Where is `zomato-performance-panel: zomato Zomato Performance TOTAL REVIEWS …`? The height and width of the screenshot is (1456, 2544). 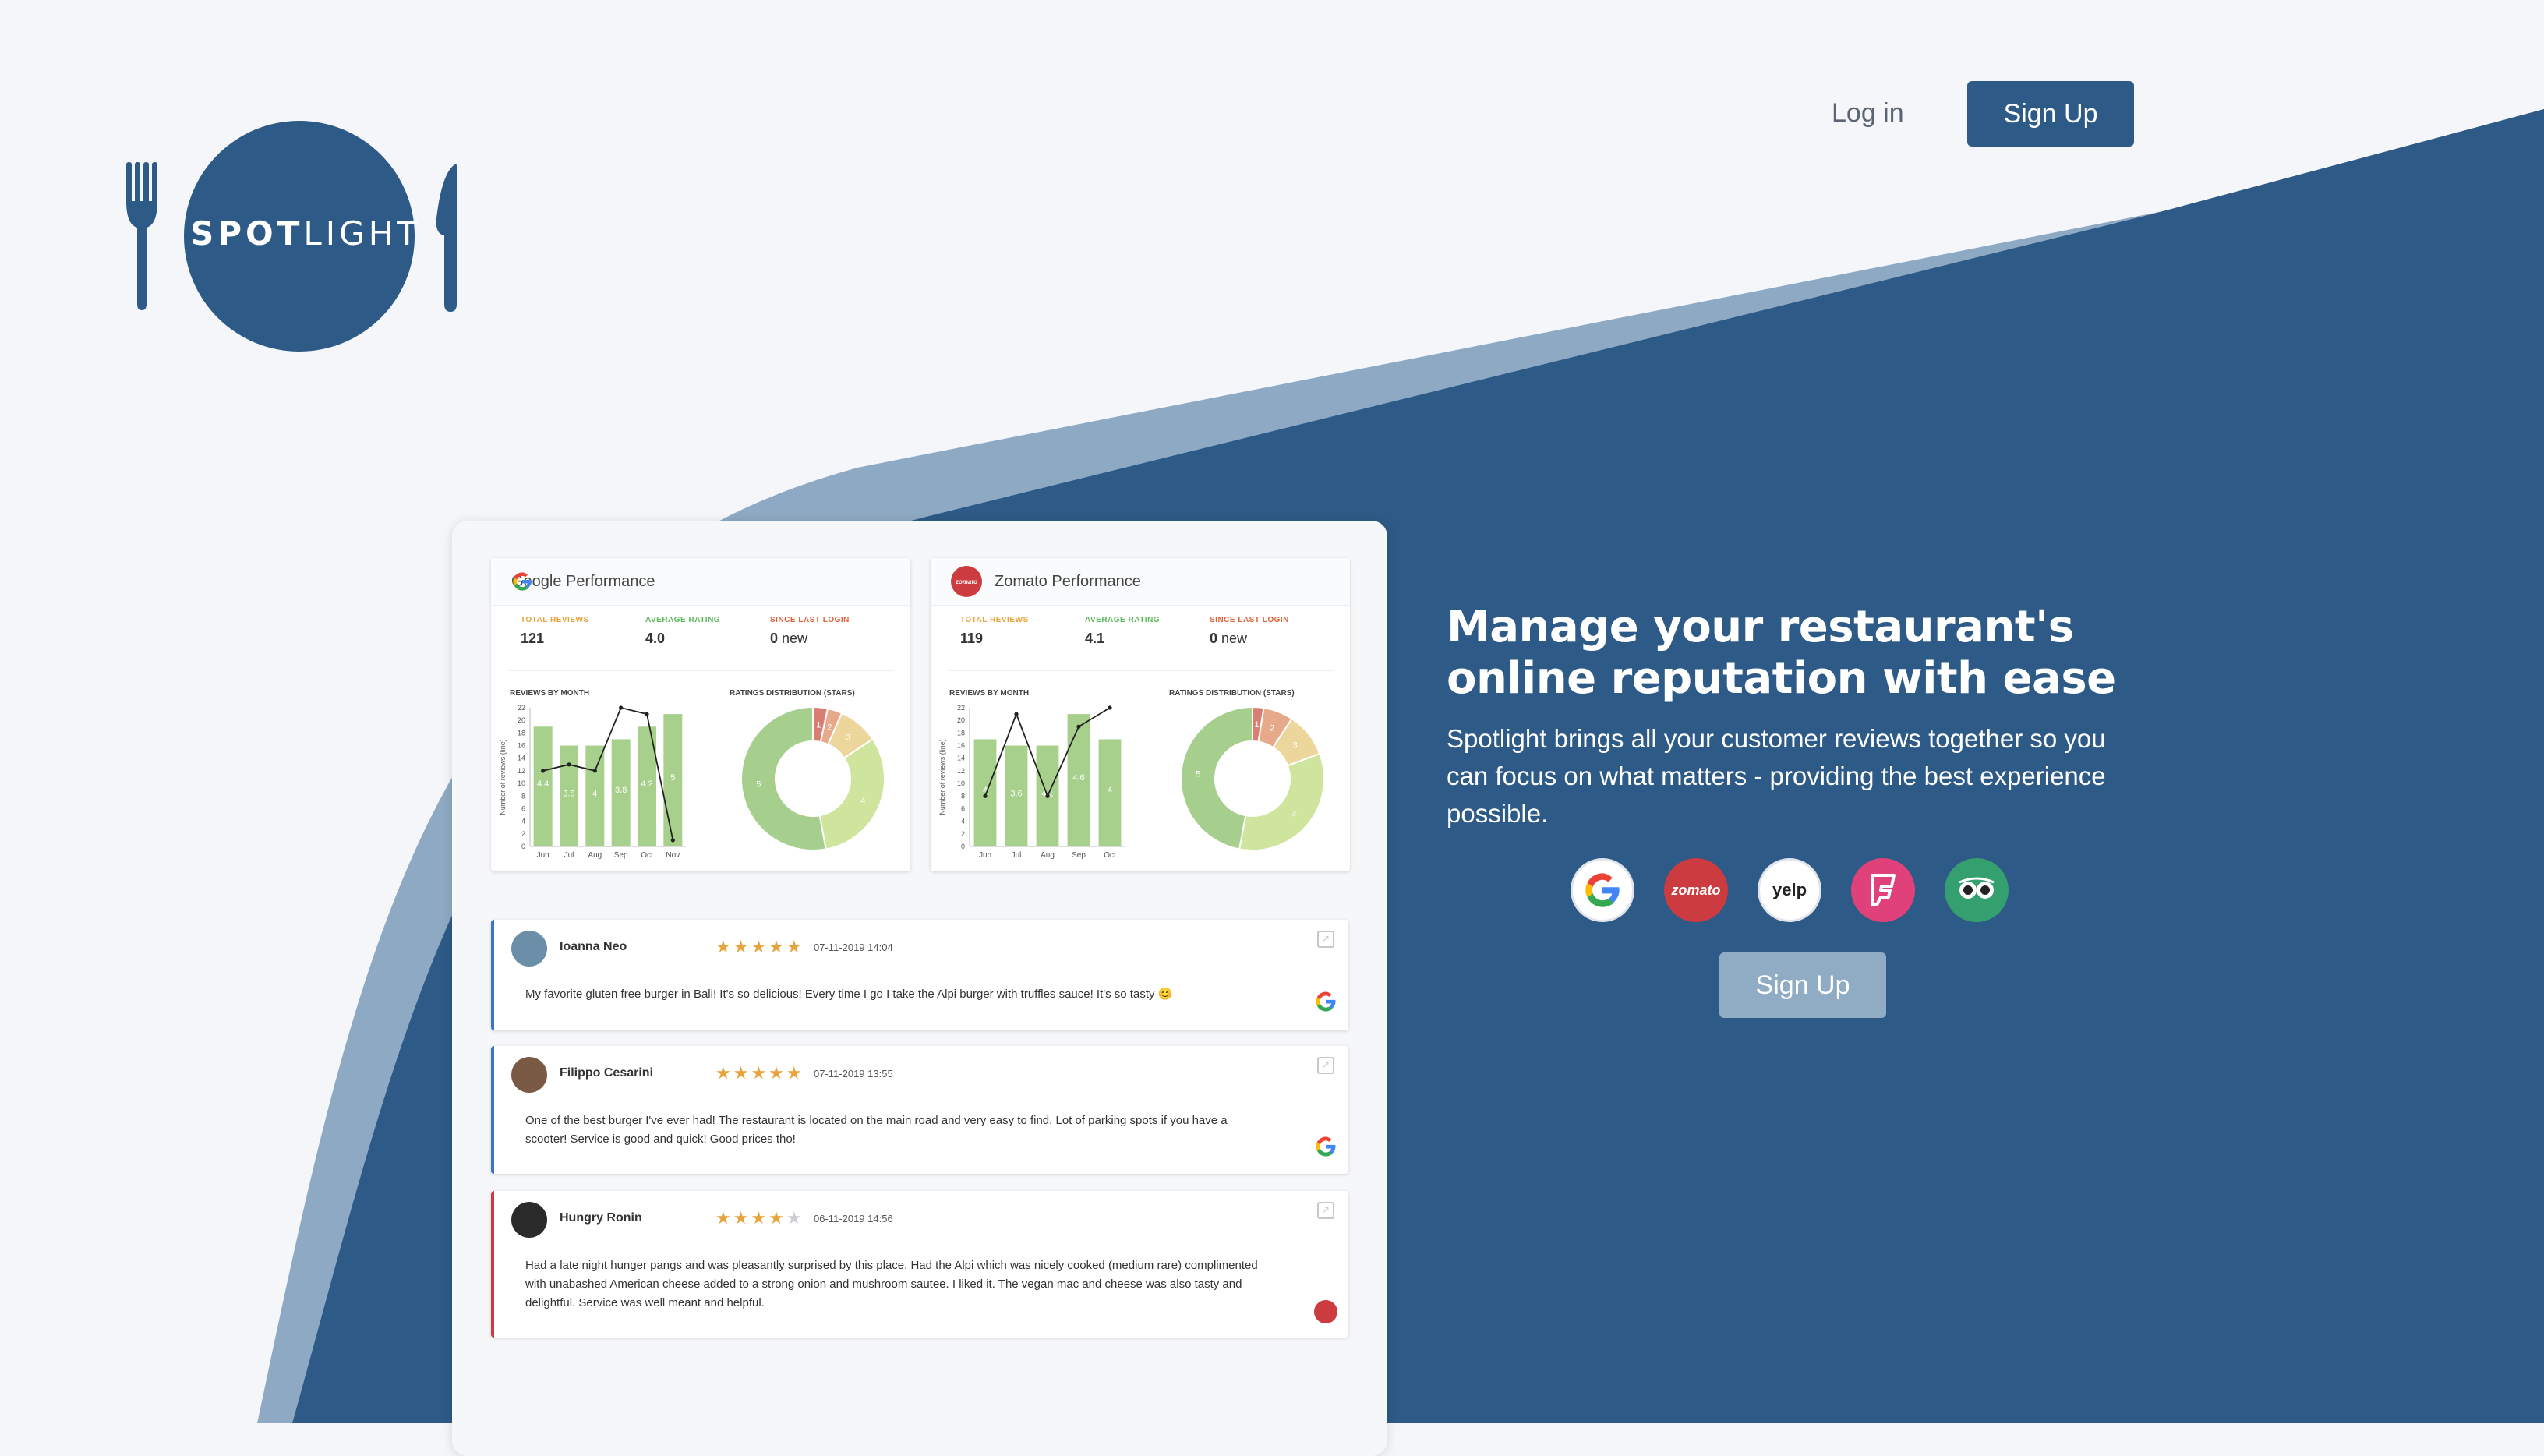
zomato-performance-panel: zomato Zomato Performance TOTAL REVIEWS … is located at coordinates (1140, 715).